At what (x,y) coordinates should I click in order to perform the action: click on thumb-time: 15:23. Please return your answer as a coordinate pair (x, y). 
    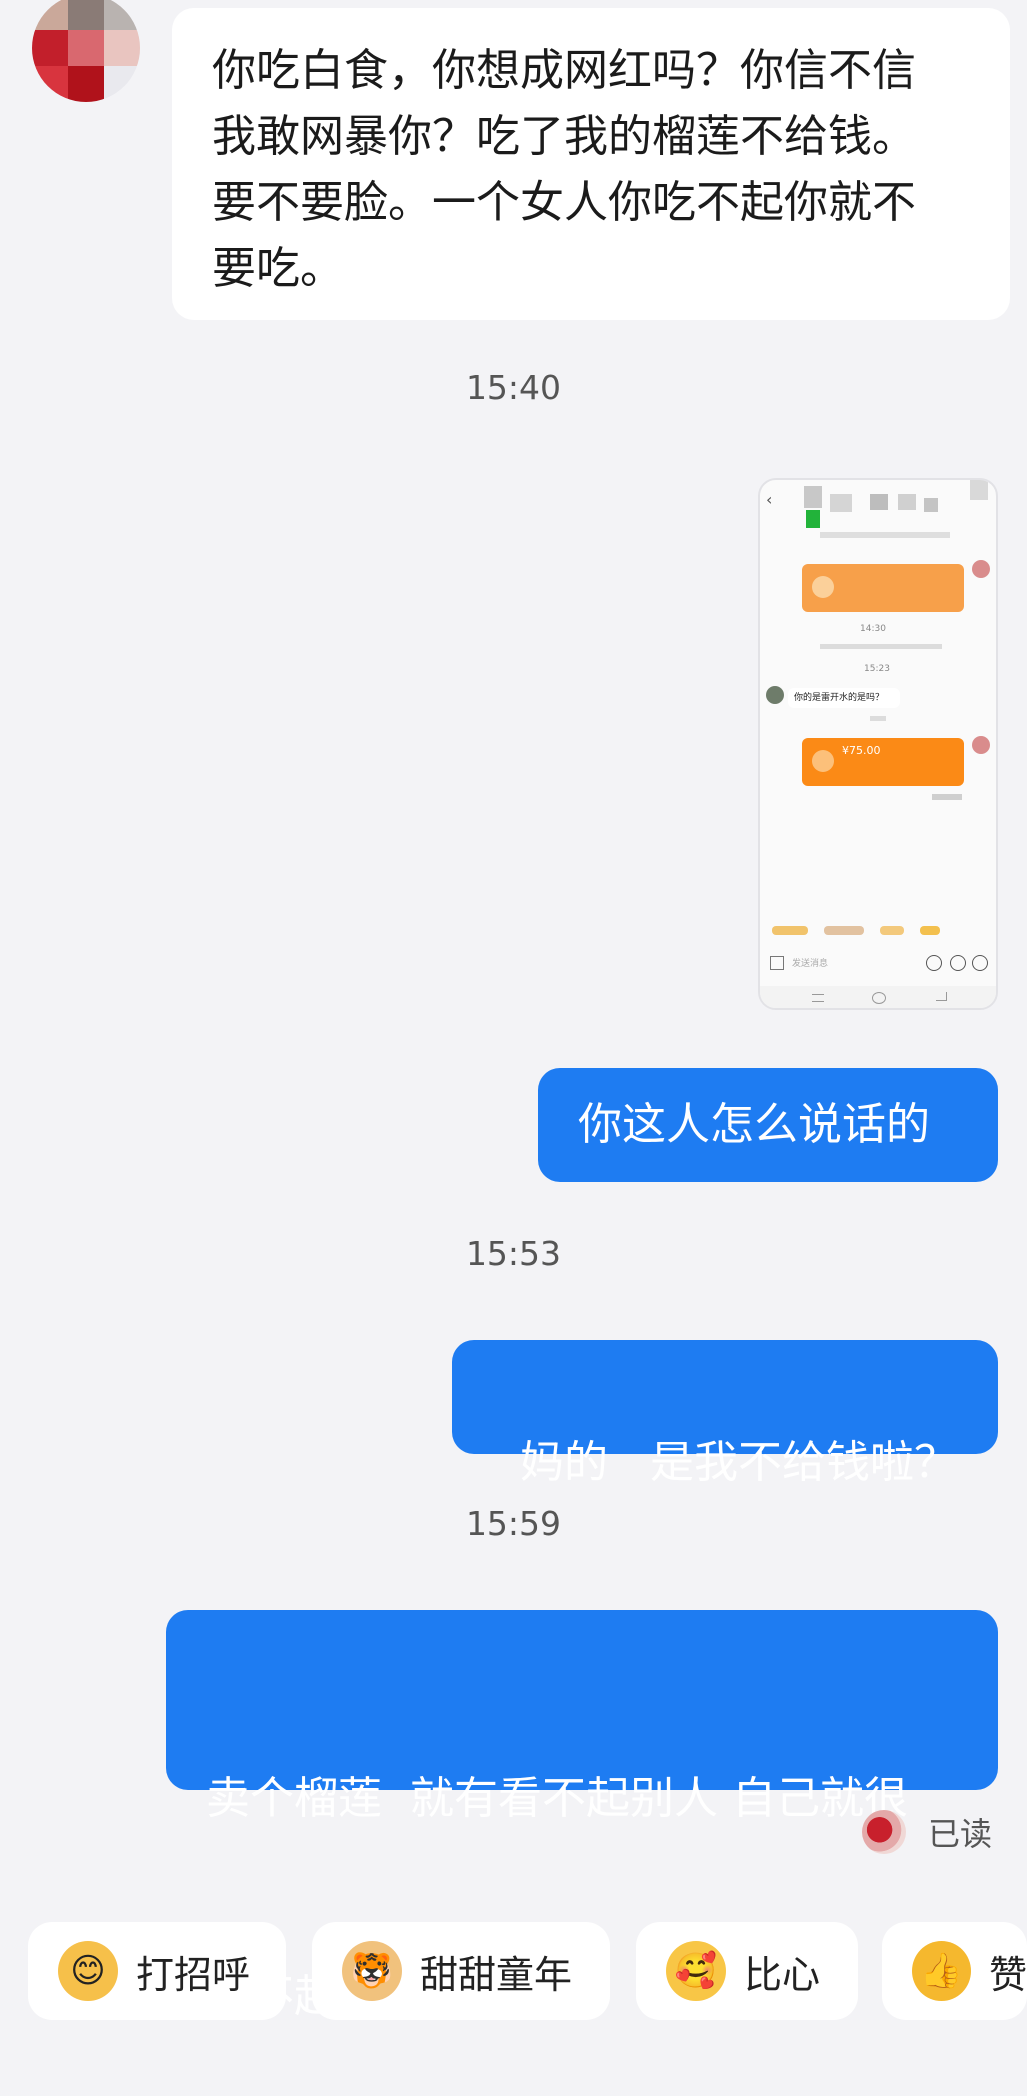
    Looking at the image, I should click on (877, 669).